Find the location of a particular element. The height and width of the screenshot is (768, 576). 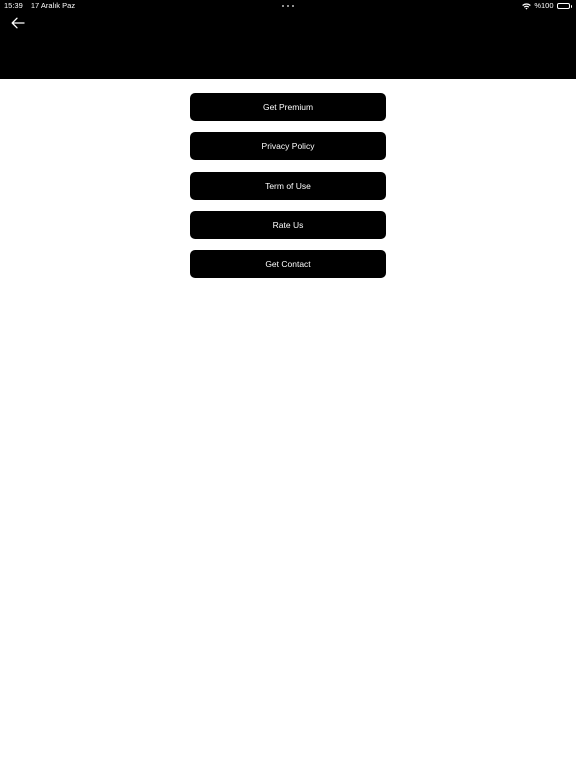

terms-of-use-button: Term of Use is located at coordinates (288, 185).